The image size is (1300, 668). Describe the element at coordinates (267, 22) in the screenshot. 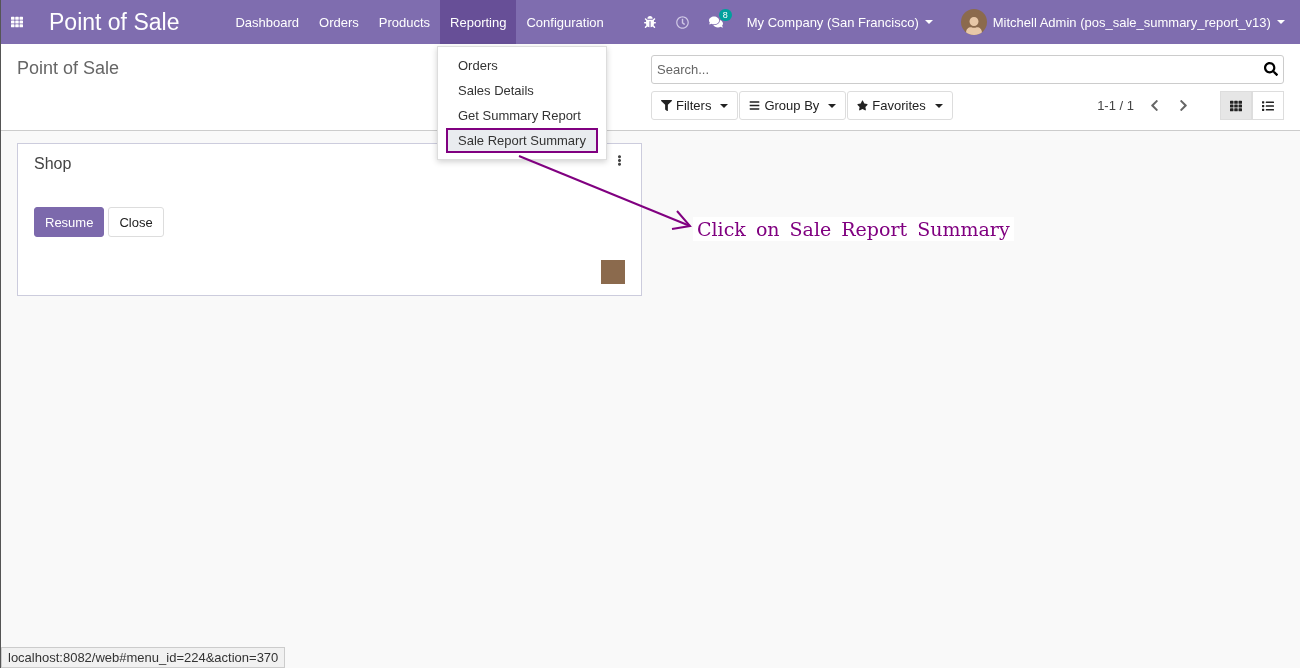

I see `menu-item: Dashboard` at that location.